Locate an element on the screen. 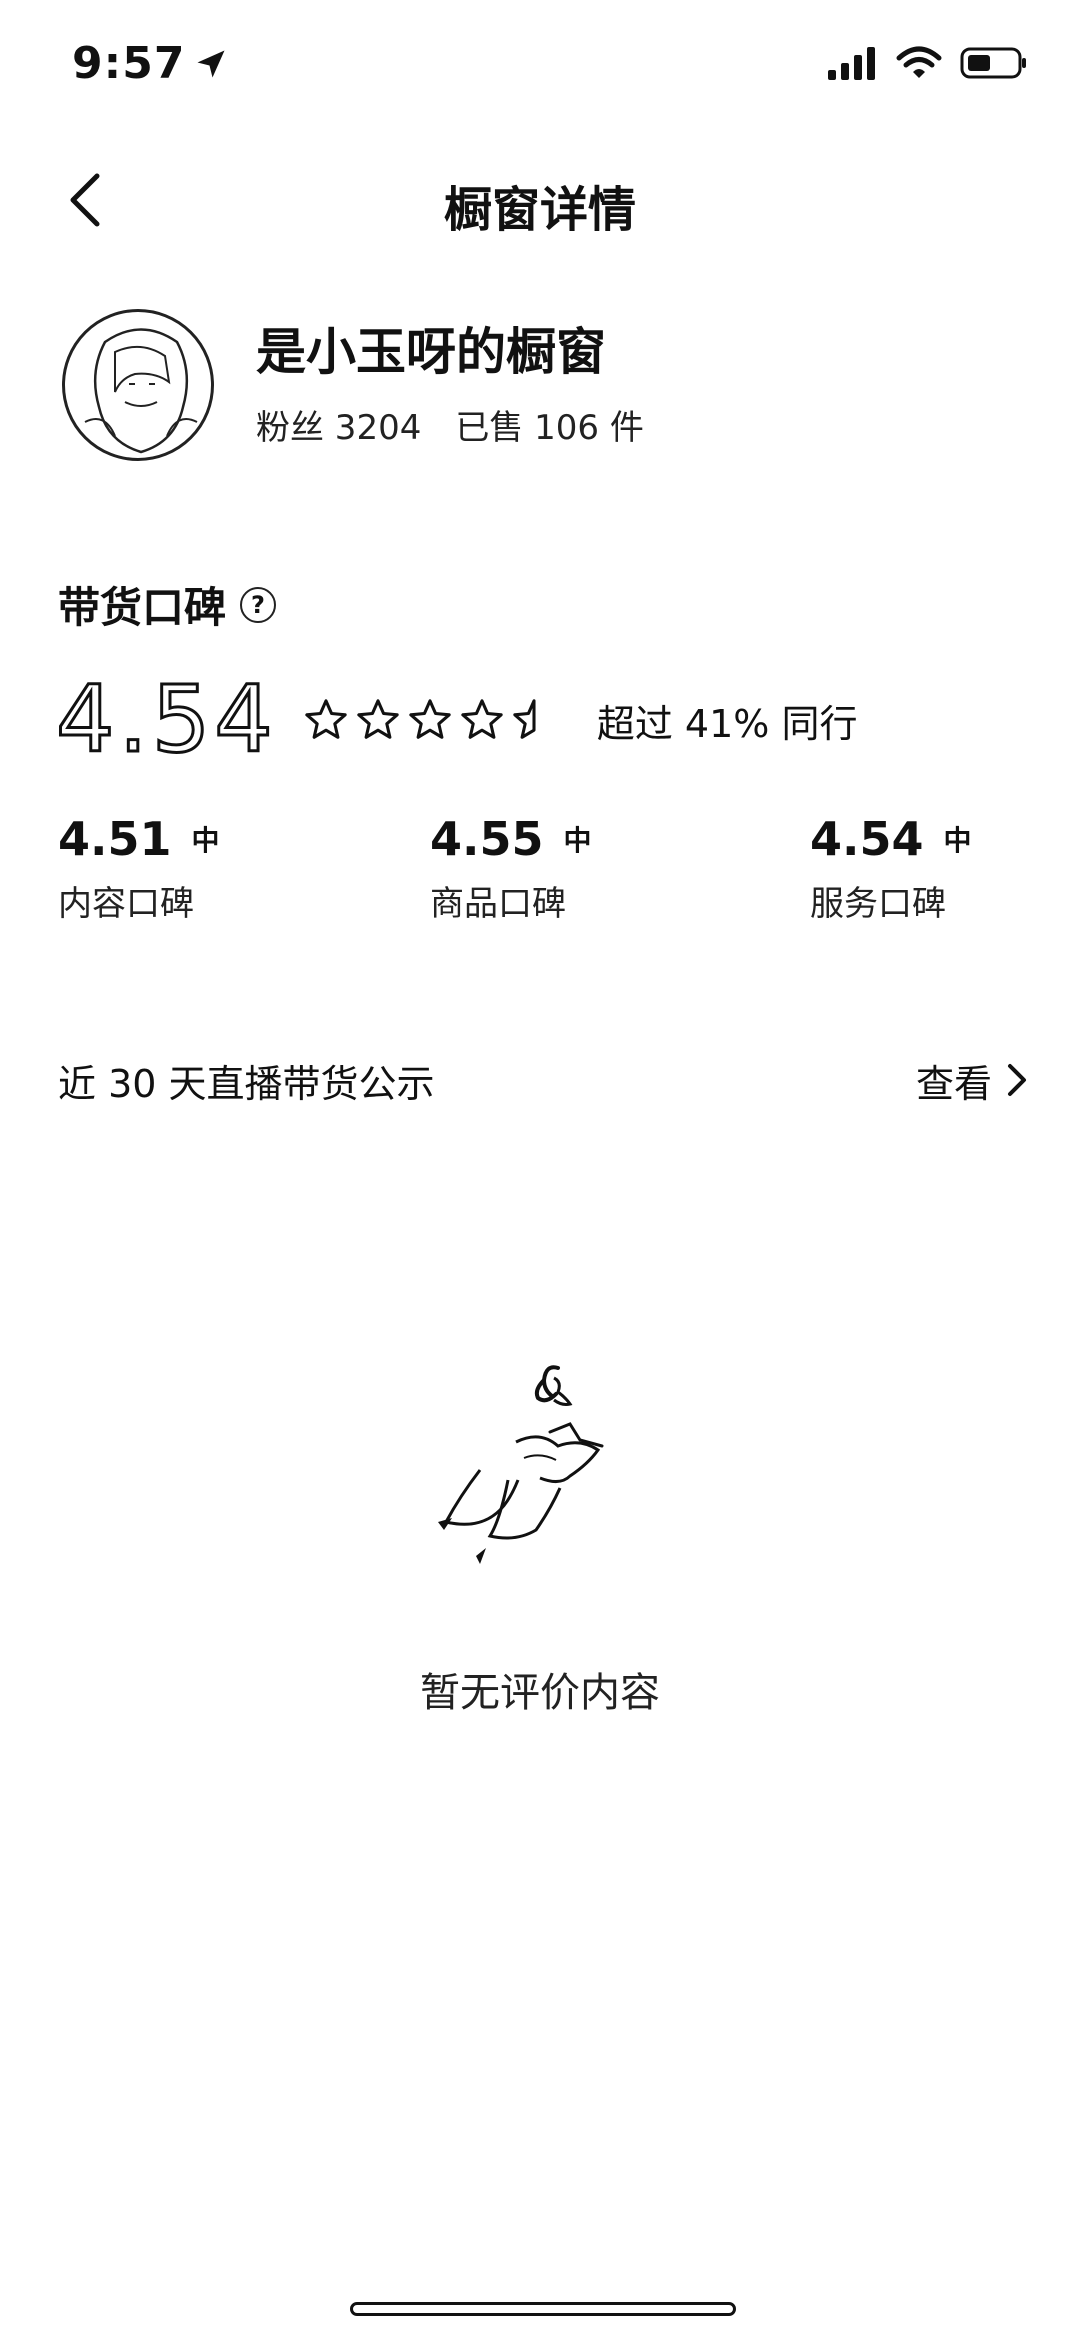 The width and height of the screenshot is (1080, 2337). sold-count: 已售 106 件 is located at coordinates (549, 427).